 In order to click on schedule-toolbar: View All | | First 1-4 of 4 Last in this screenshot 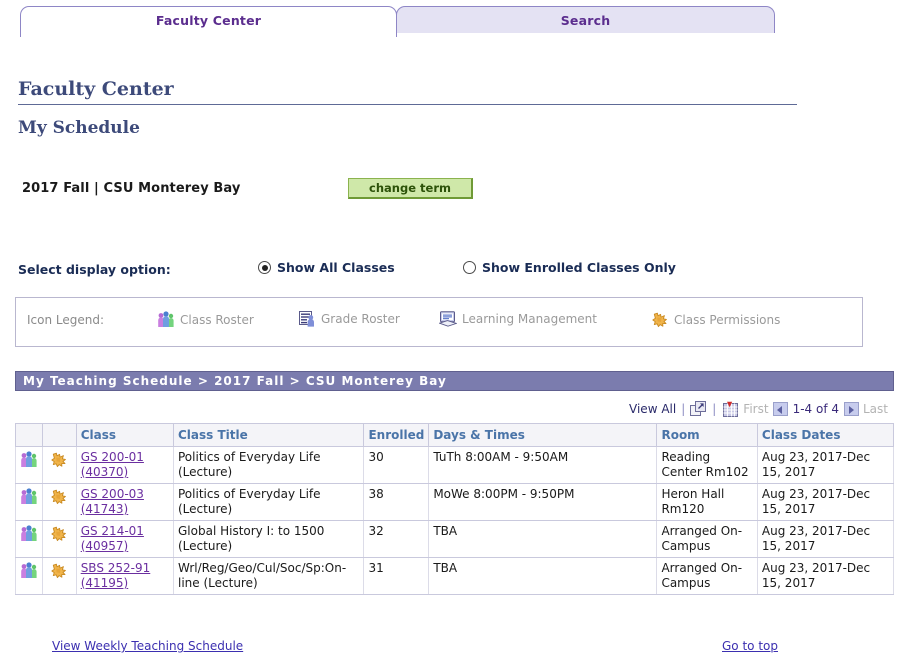, I will do `click(454, 409)`.